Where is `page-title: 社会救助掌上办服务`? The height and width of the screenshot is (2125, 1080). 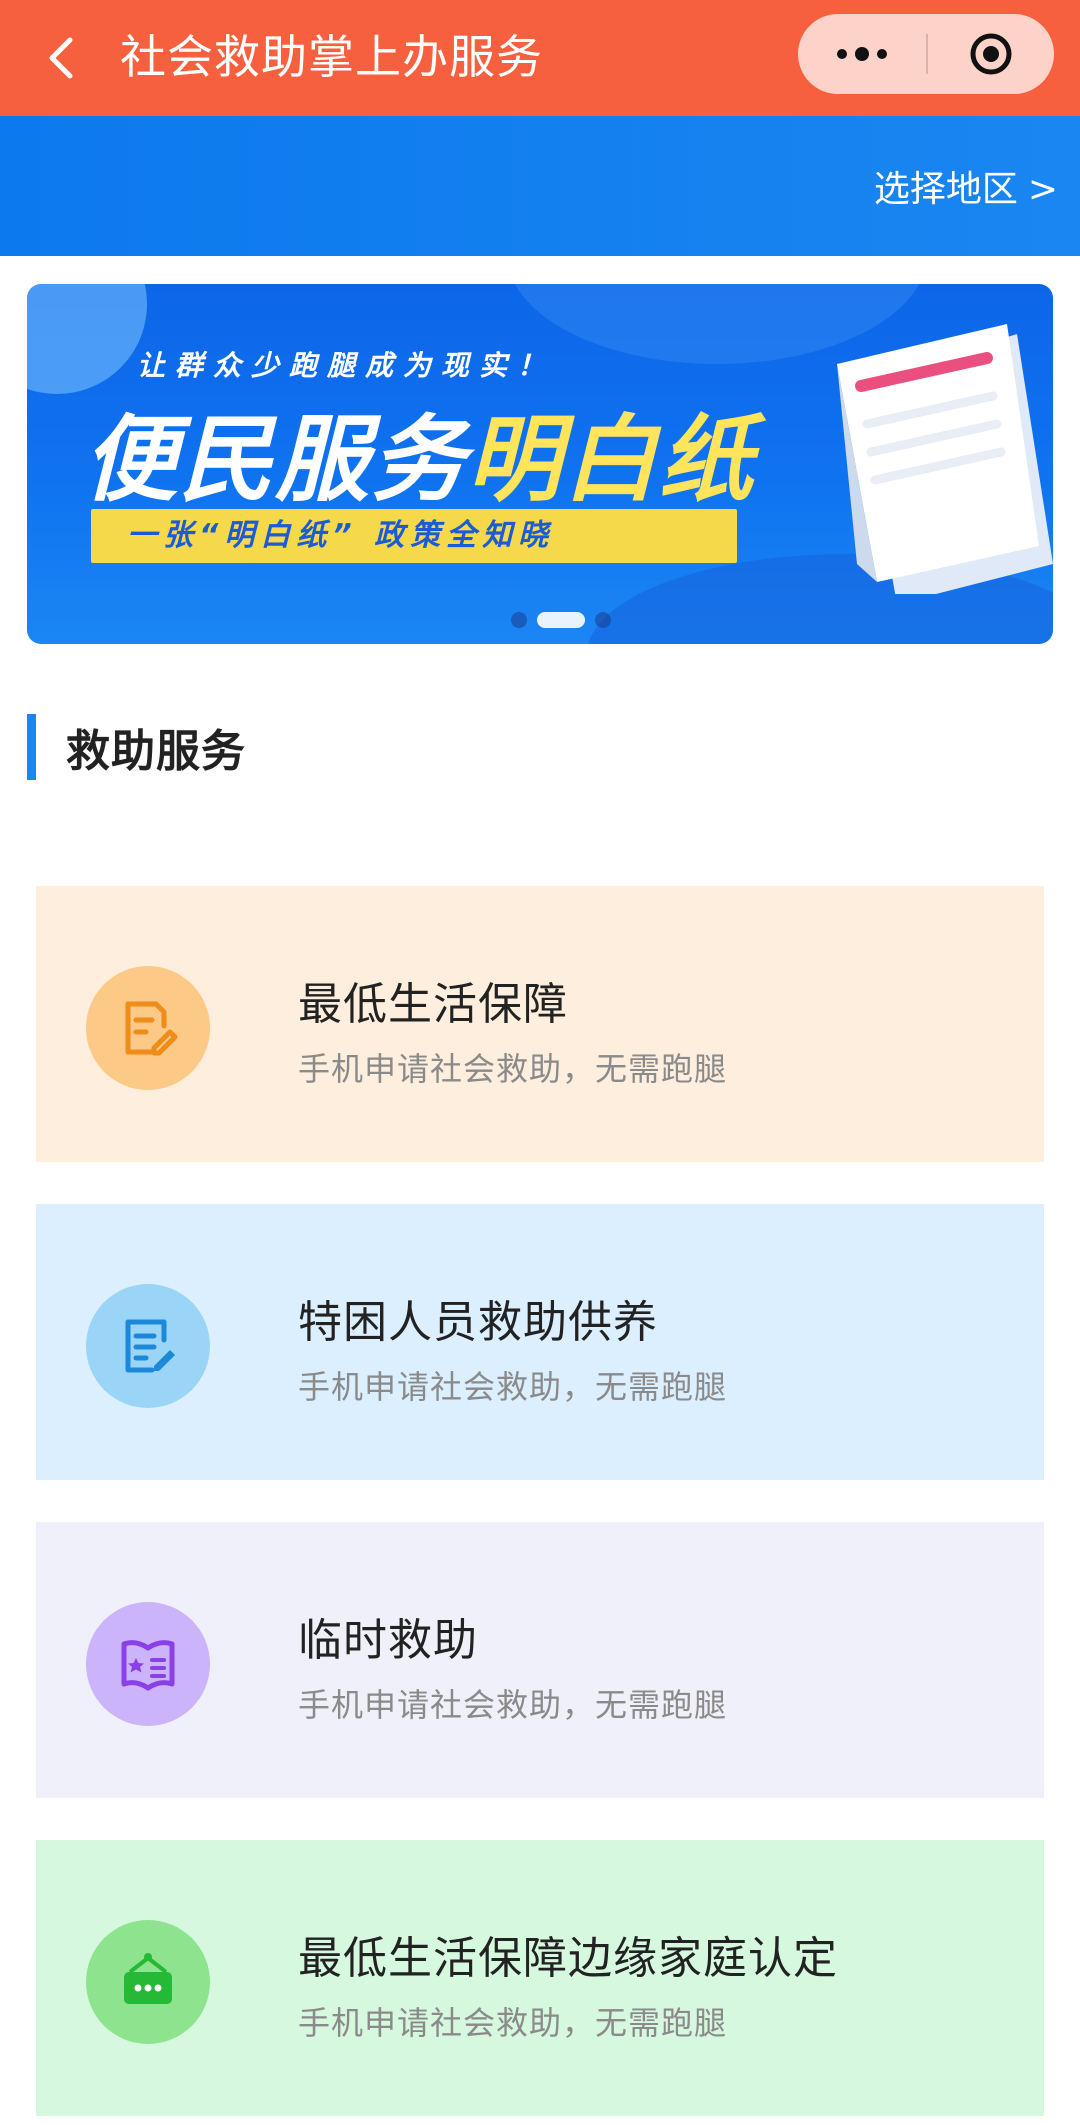
page-title: 社会救助掌上办服务 is located at coordinates (331, 57).